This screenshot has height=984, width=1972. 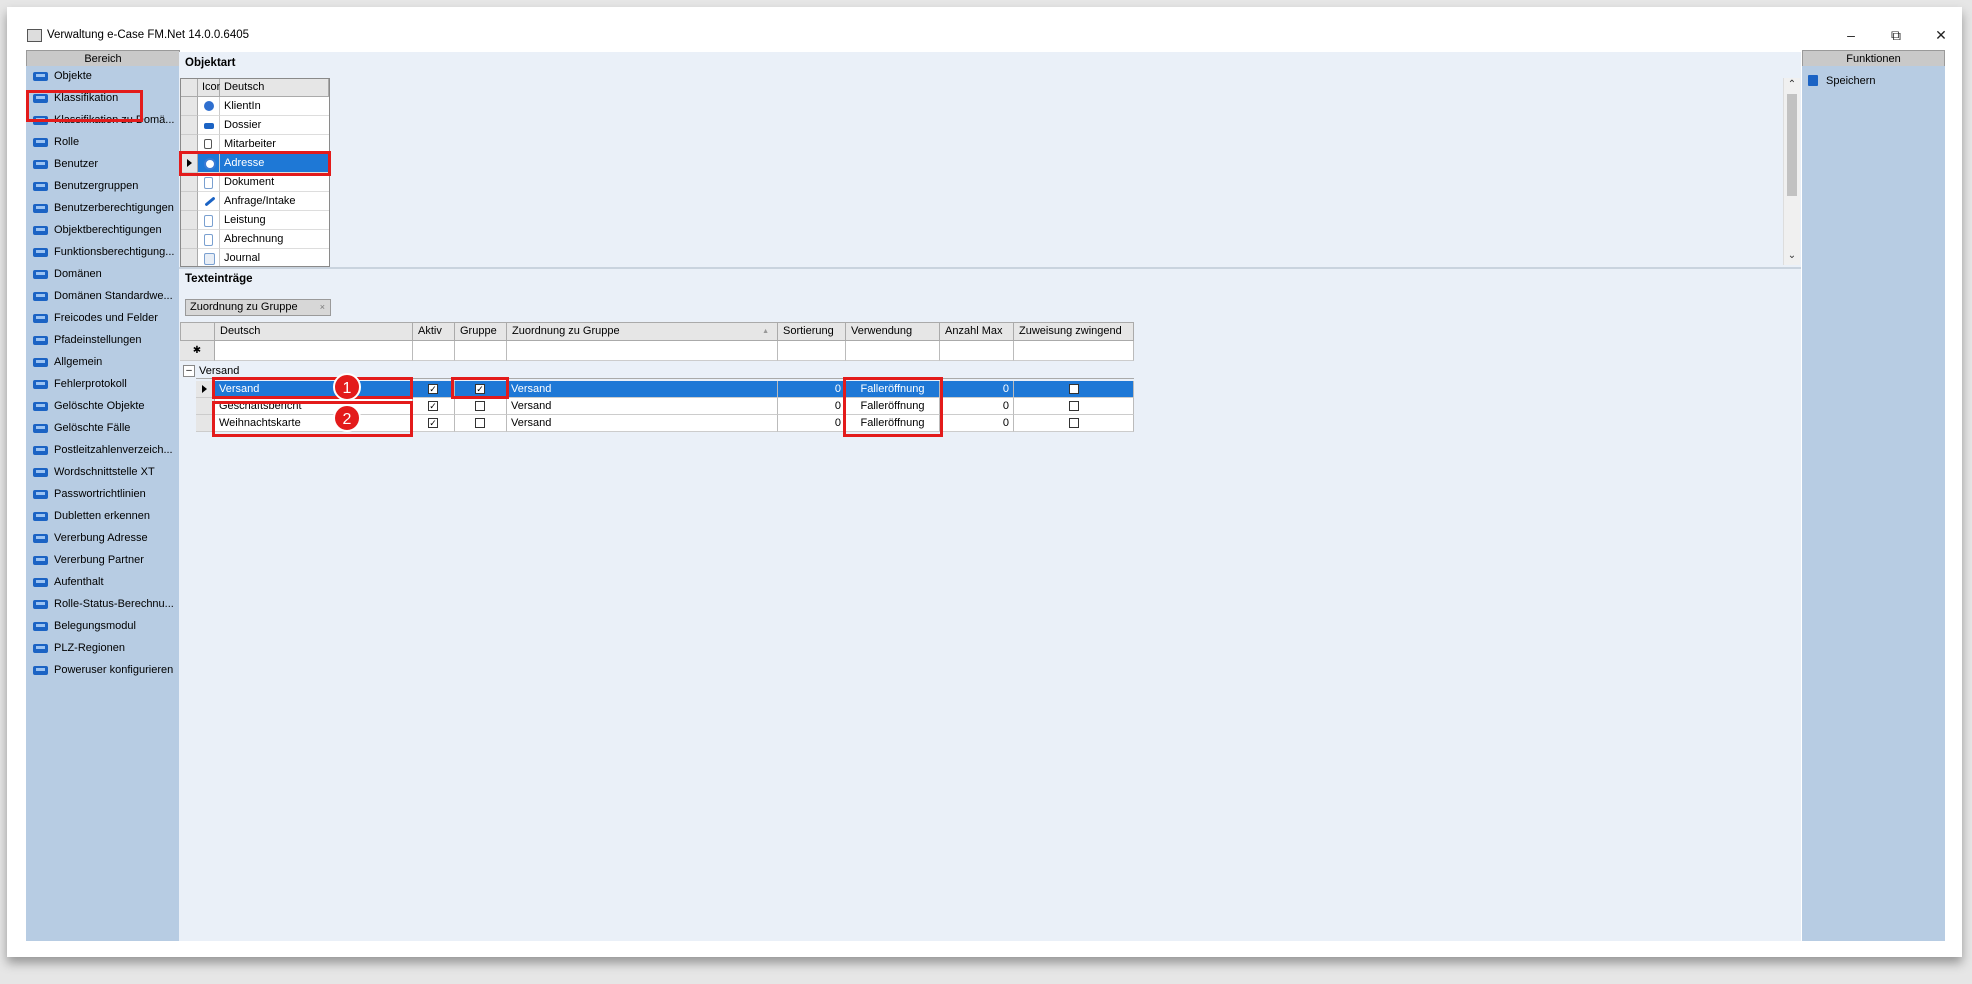 What do you see at coordinates (102, 341) in the screenshot?
I see `nav-item-pfadeinstellungen: Pfadeinstellungen` at bounding box center [102, 341].